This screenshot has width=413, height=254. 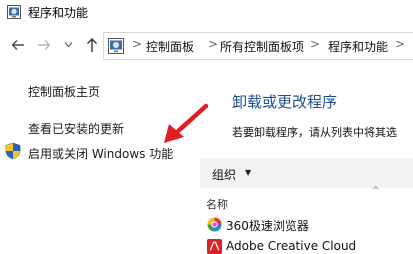 What do you see at coordinates (285, 102) in the screenshot?
I see `page-heading: 卸载或更改程序` at bounding box center [285, 102].